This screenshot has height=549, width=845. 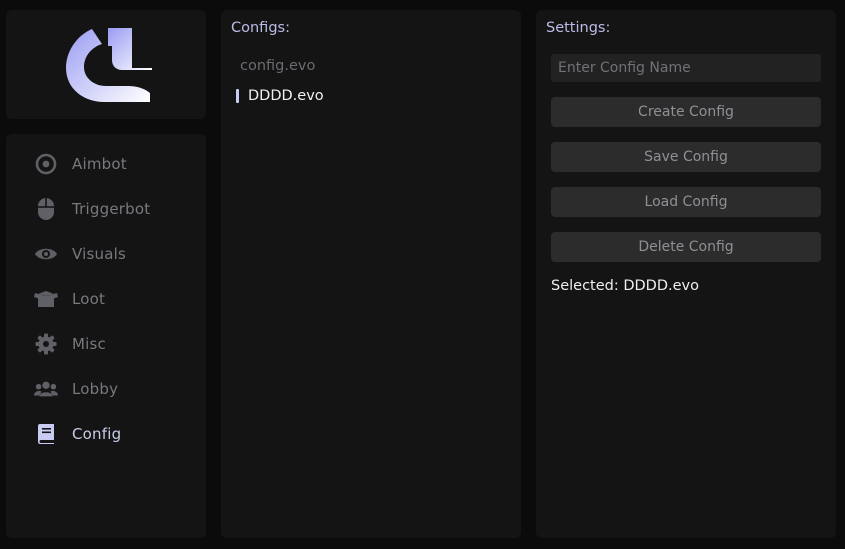 What do you see at coordinates (686, 112) in the screenshot?
I see `create-config-button: Create Config` at bounding box center [686, 112].